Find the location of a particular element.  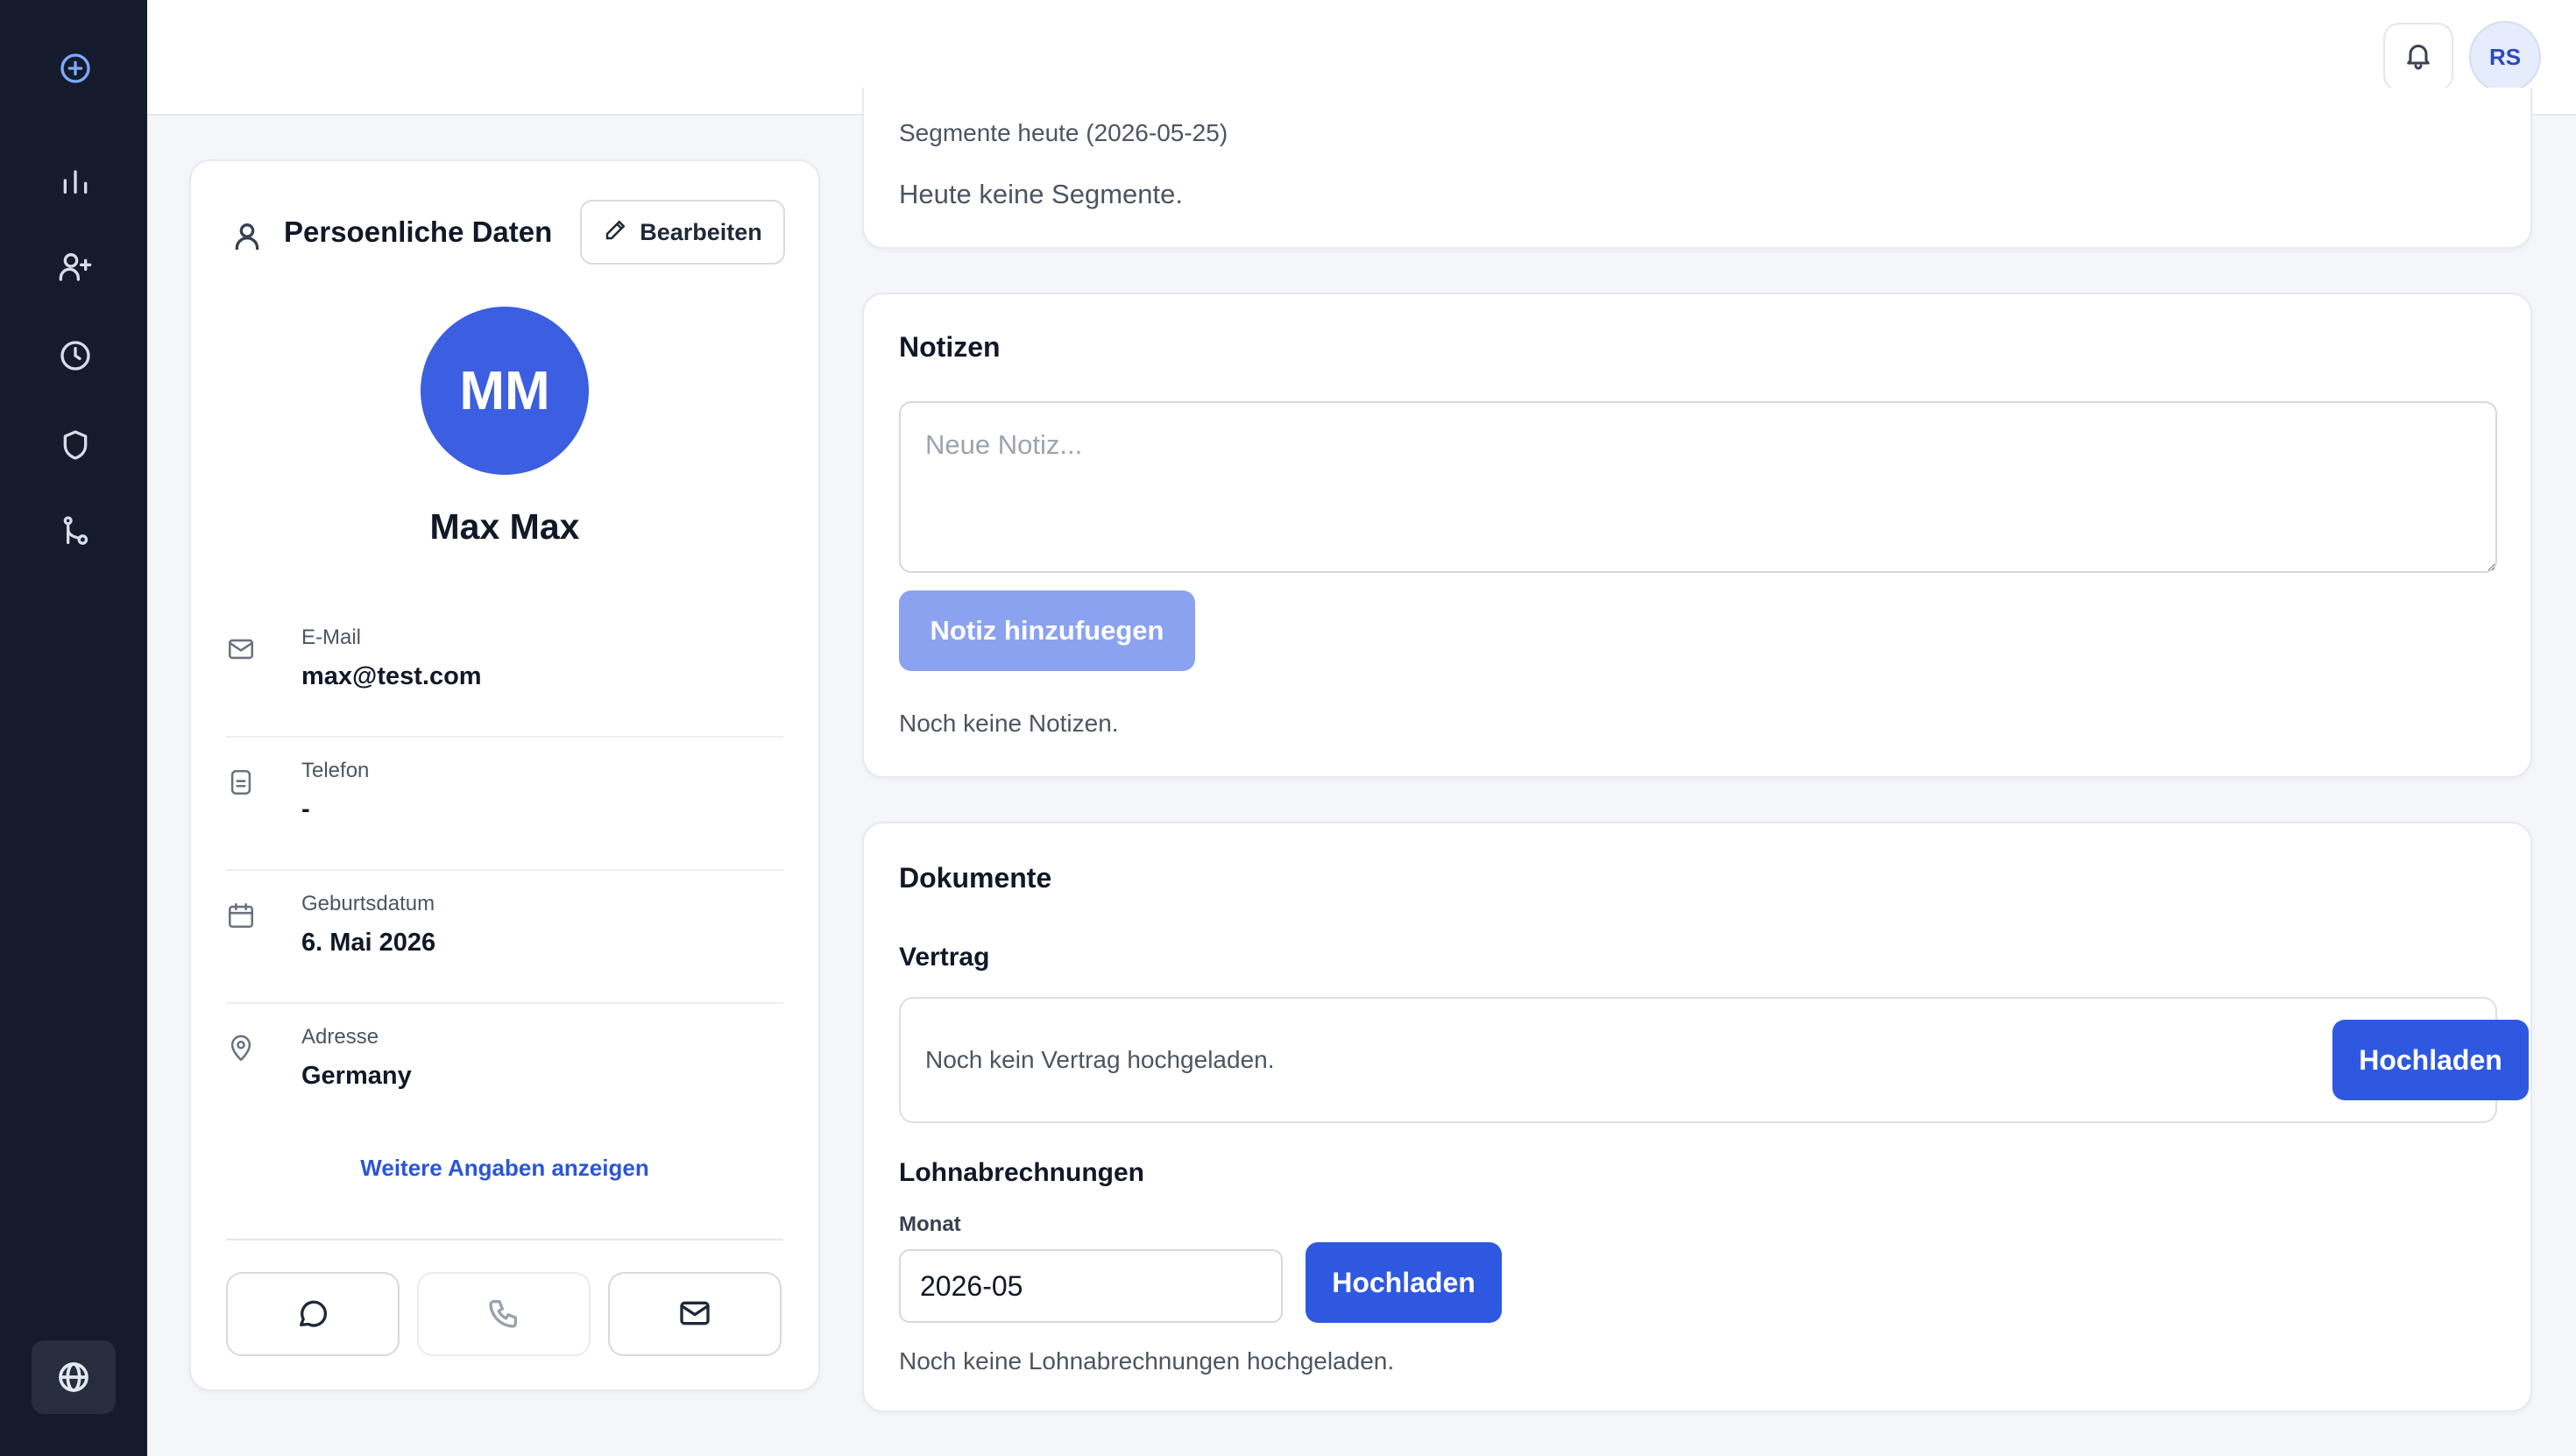

new-note-textarea is located at coordinates (1698, 487).